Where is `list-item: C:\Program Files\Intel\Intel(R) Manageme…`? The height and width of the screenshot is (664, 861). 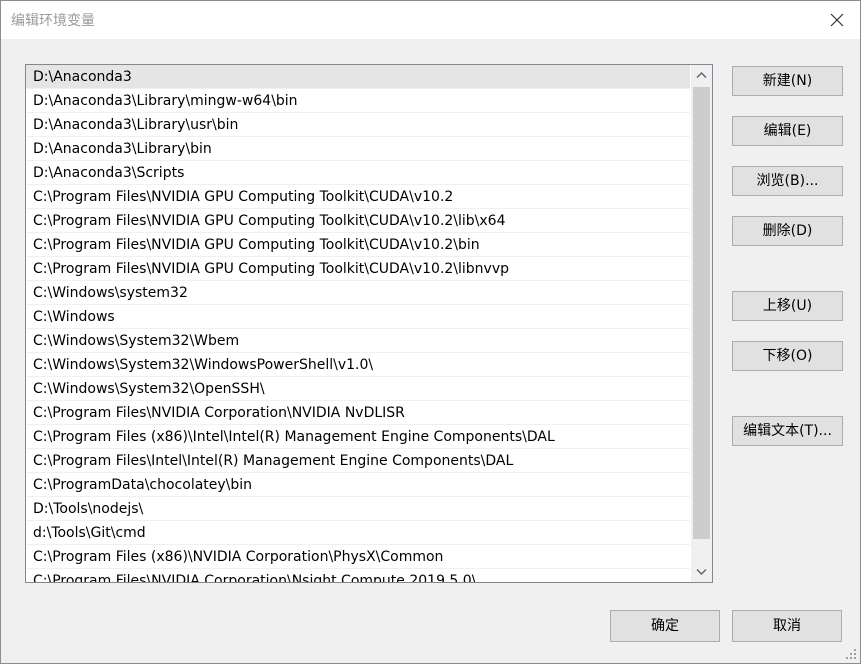
list-item: C:\Program Files\Intel\Intel(R) Manageme… is located at coordinates (358, 461).